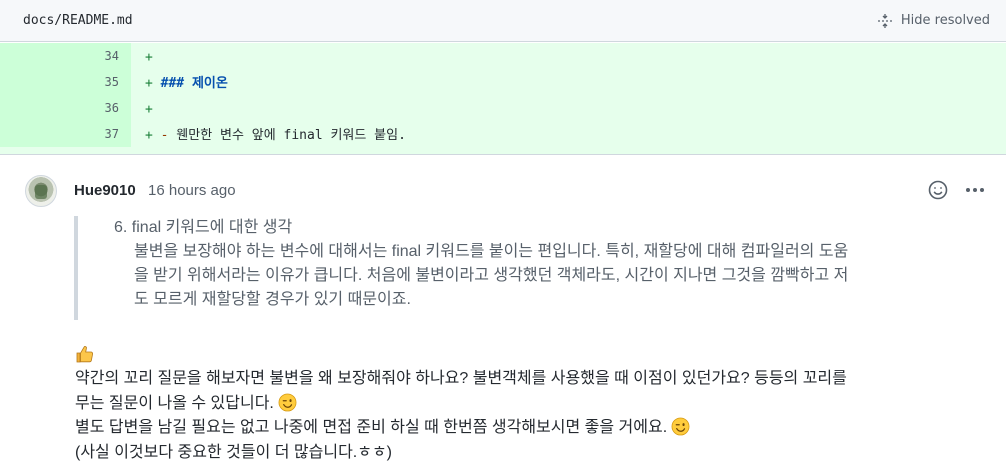  I want to click on line-number: 37, so click(65, 134).